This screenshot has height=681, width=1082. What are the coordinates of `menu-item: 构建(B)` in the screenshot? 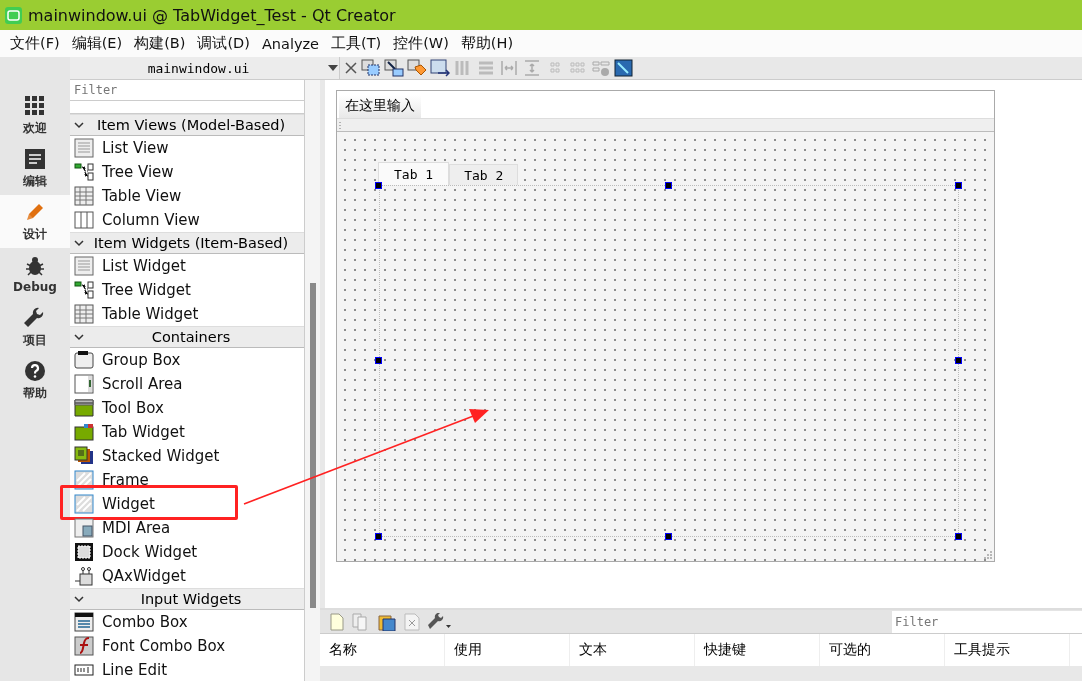 It's located at (160, 43).